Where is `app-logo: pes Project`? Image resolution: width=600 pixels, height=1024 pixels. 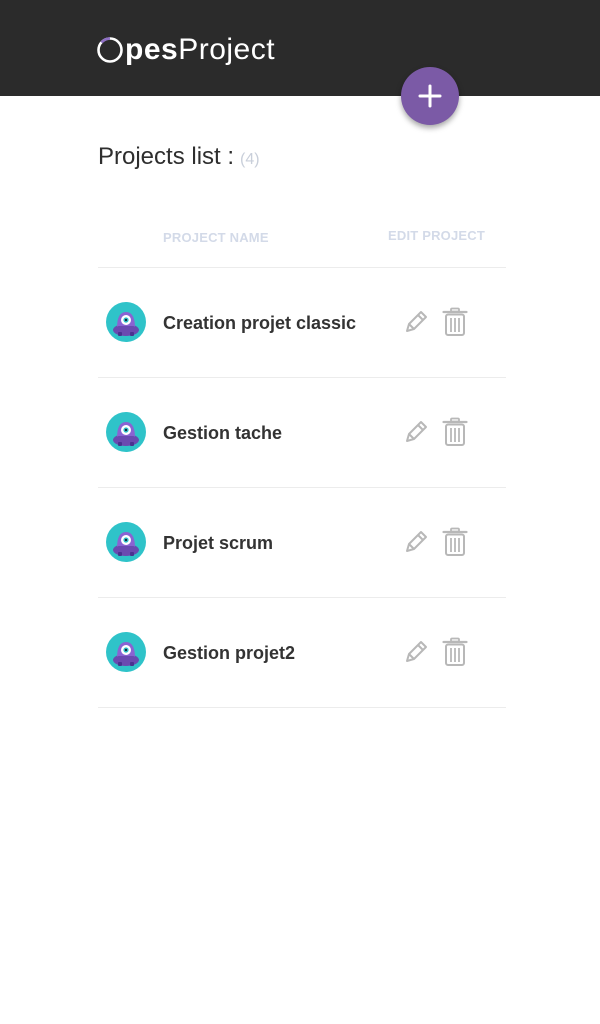
app-logo: pes Project is located at coordinates (185, 50).